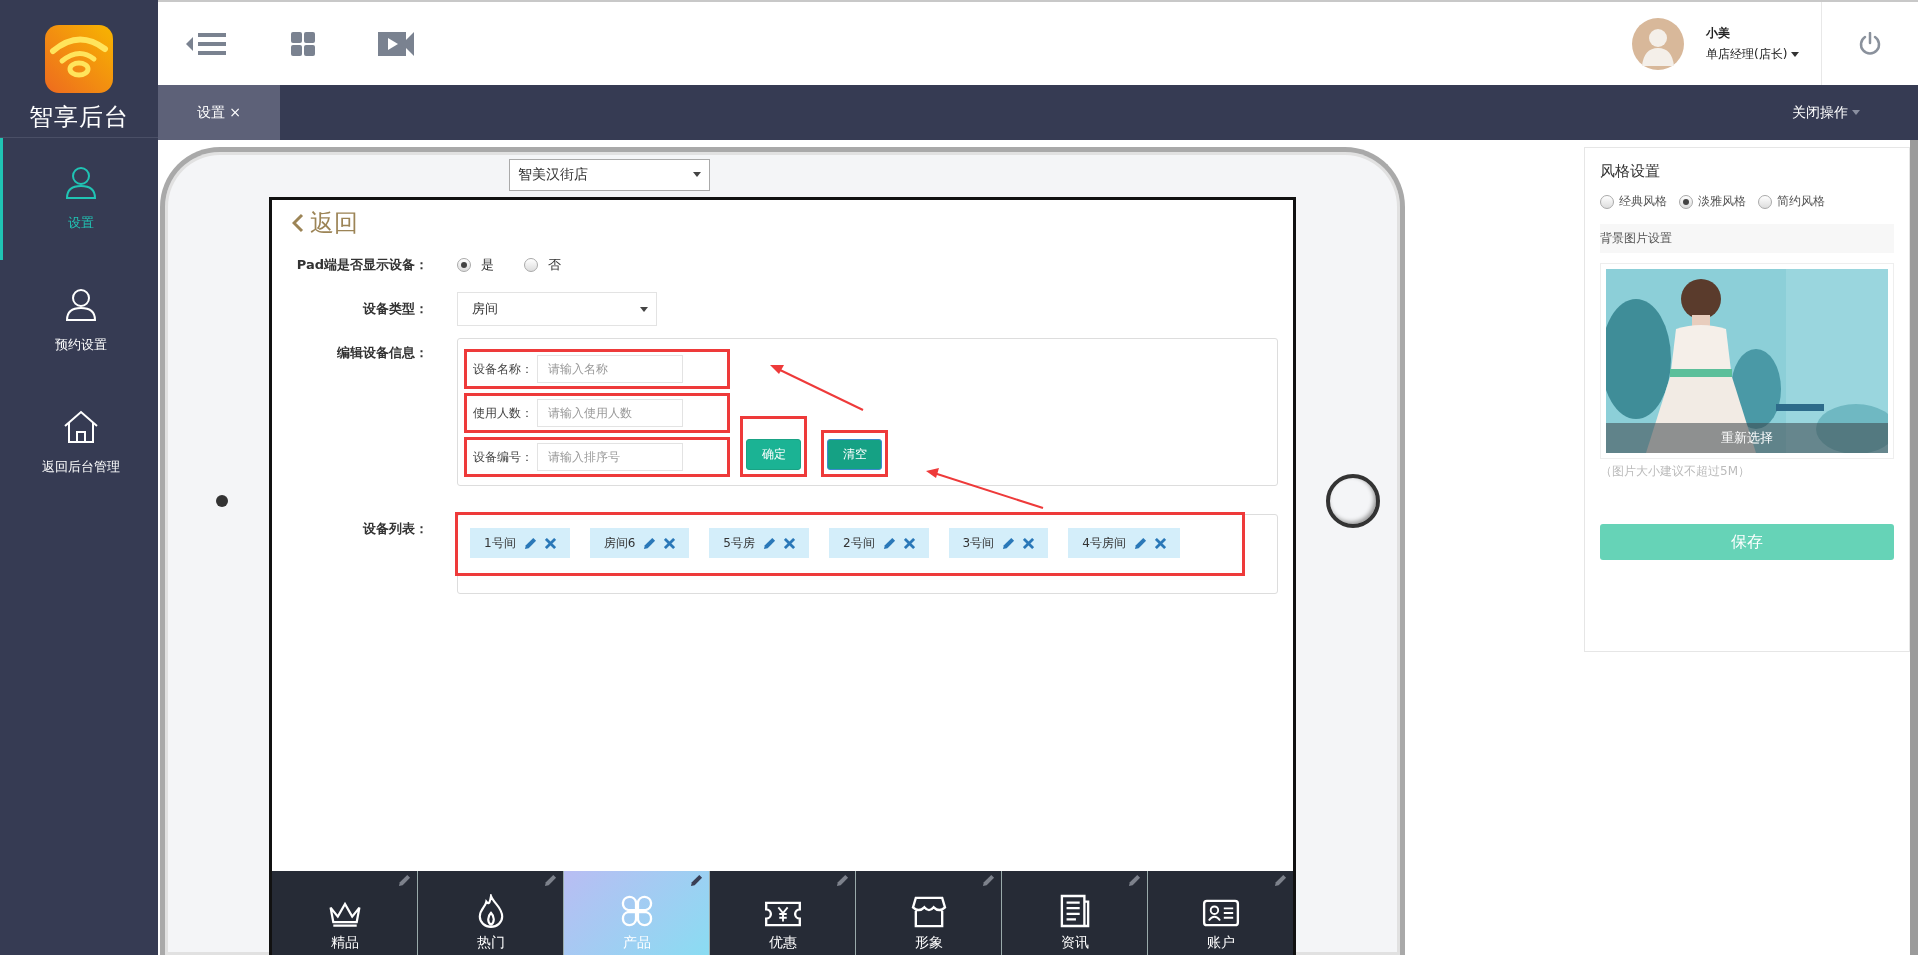  What do you see at coordinates (554, 265) in the screenshot?
I see `radio-label: 否` at bounding box center [554, 265].